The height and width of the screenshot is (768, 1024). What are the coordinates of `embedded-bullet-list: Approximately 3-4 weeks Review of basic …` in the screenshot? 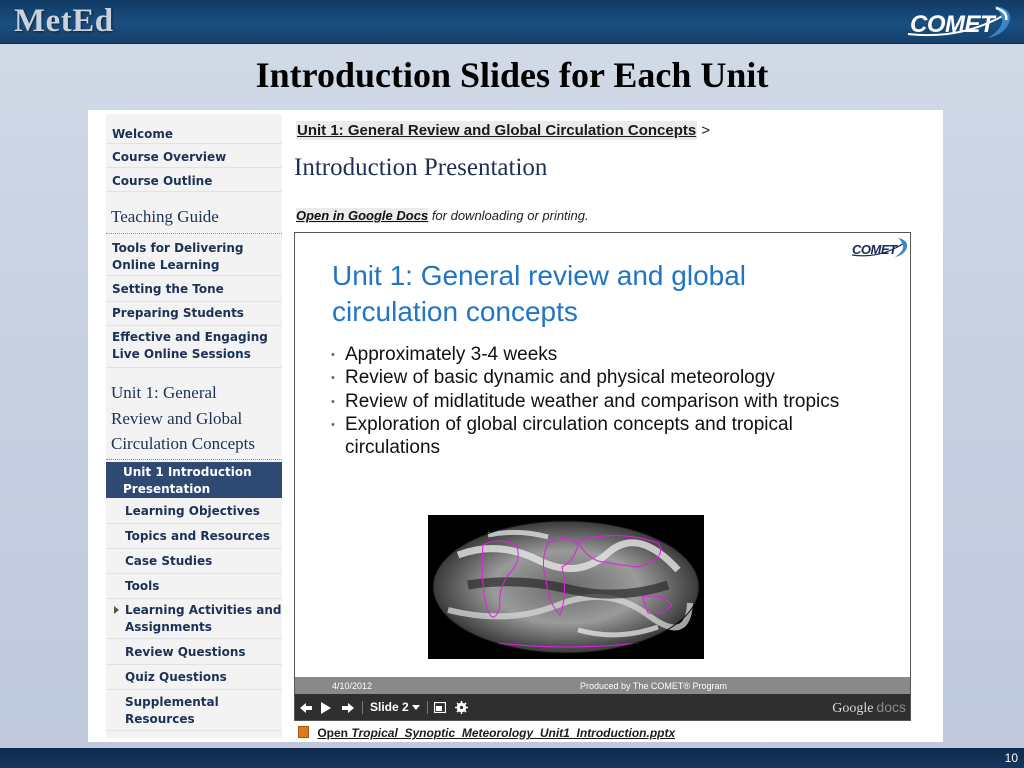 It's located at (601, 401).